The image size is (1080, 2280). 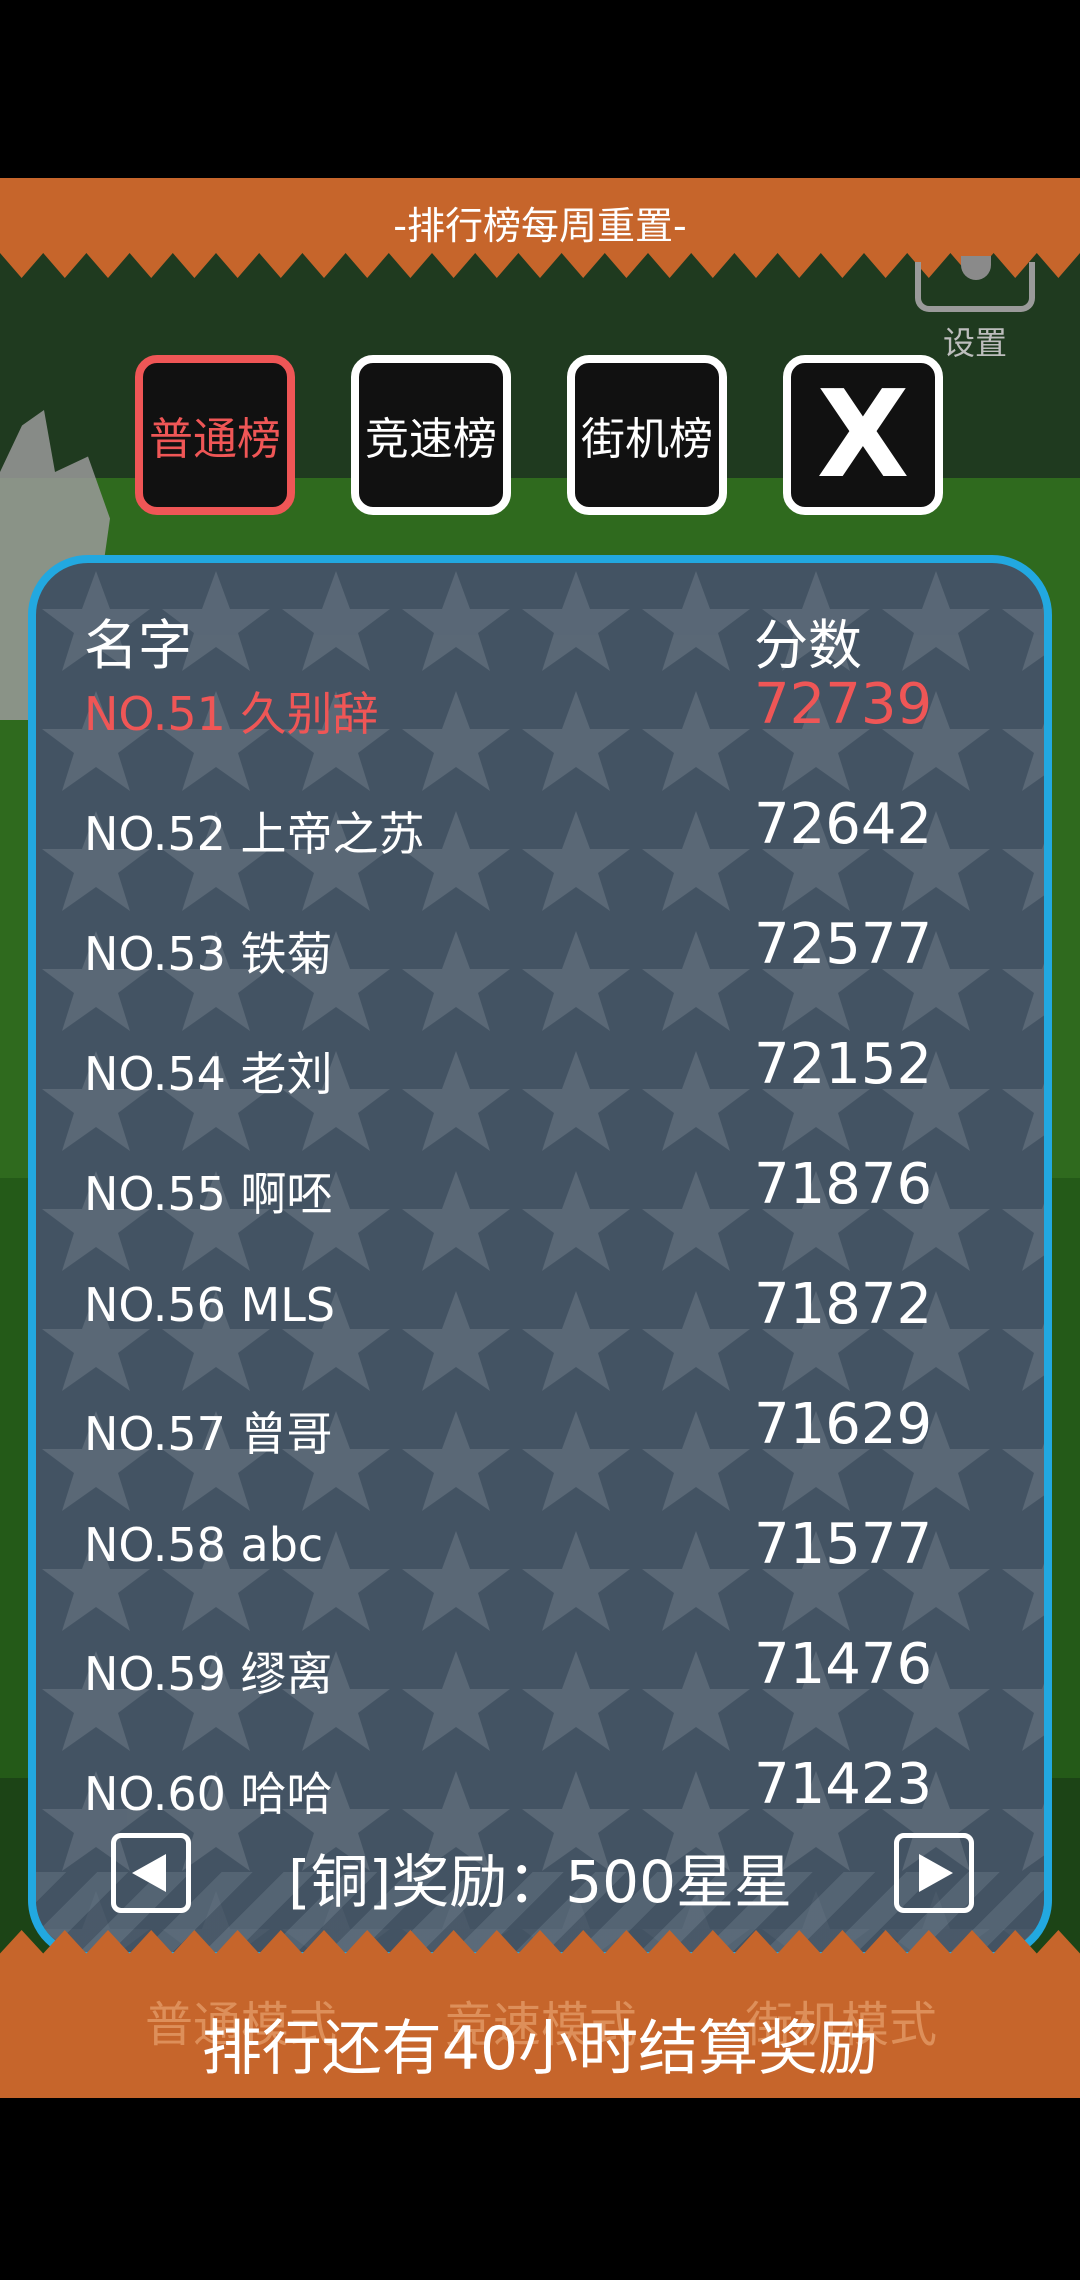 What do you see at coordinates (208, 1674) in the screenshot?
I see `row-rank-name: NO.59 缪离` at bounding box center [208, 1674].